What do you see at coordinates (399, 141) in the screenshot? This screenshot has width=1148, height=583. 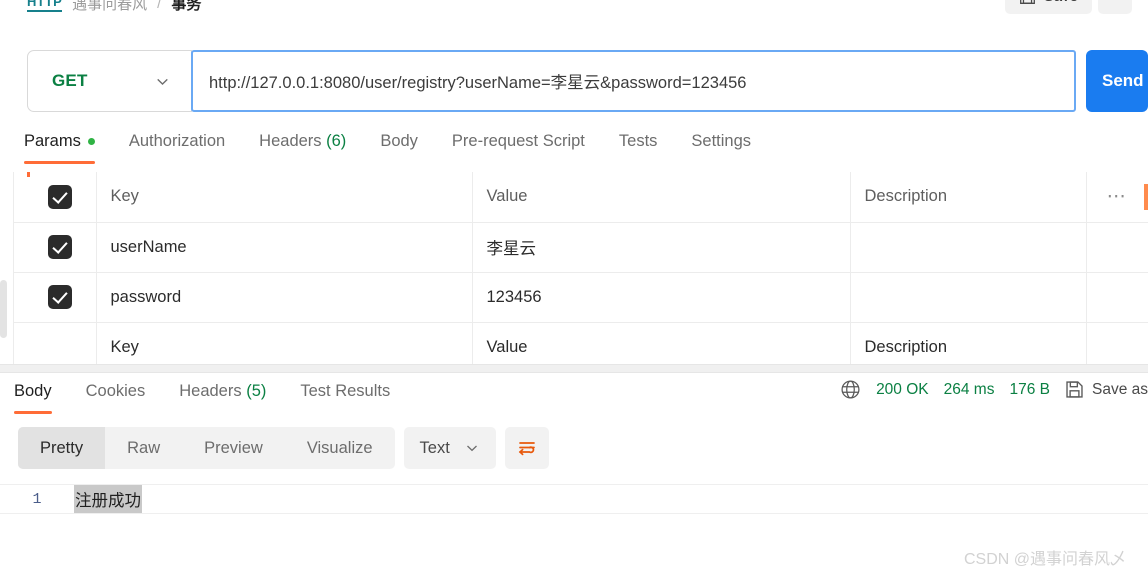 I see `tab-body-label: Body` at bounding box center [399, 141].